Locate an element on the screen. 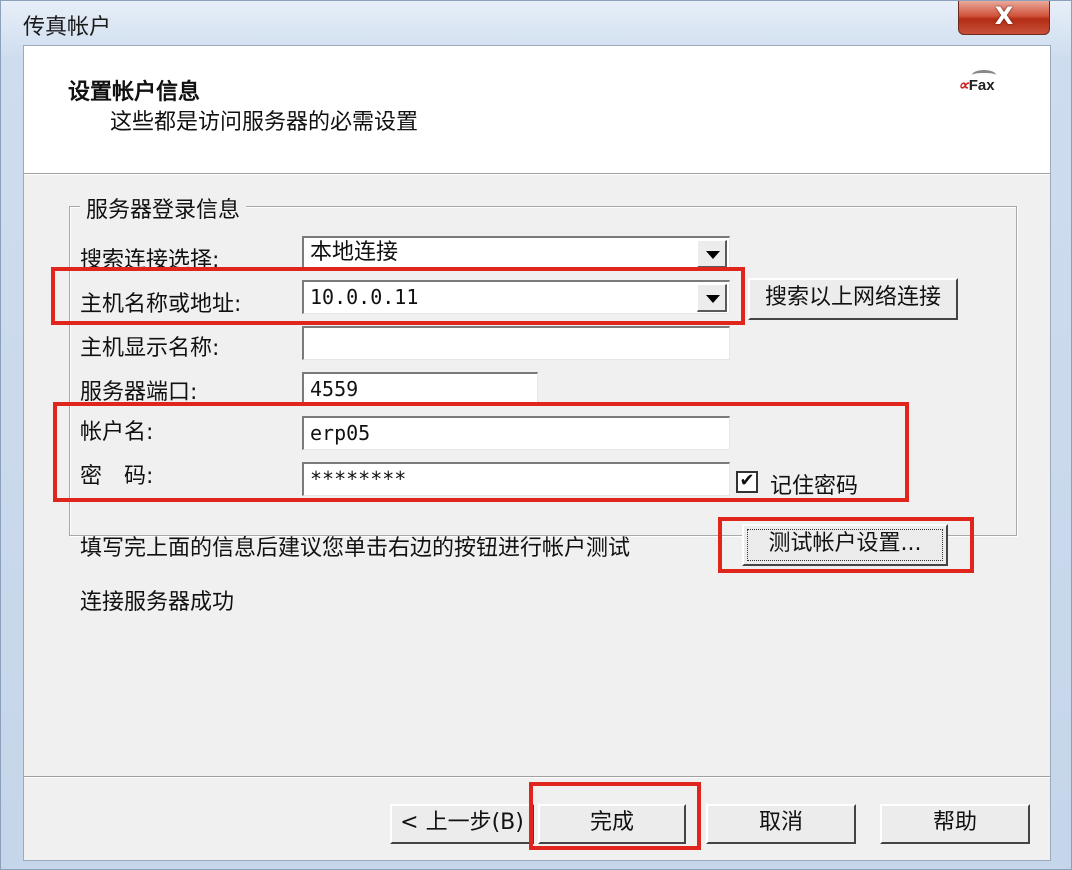  page-title: 设置帐户信息 is located at coordinates (134, 92).